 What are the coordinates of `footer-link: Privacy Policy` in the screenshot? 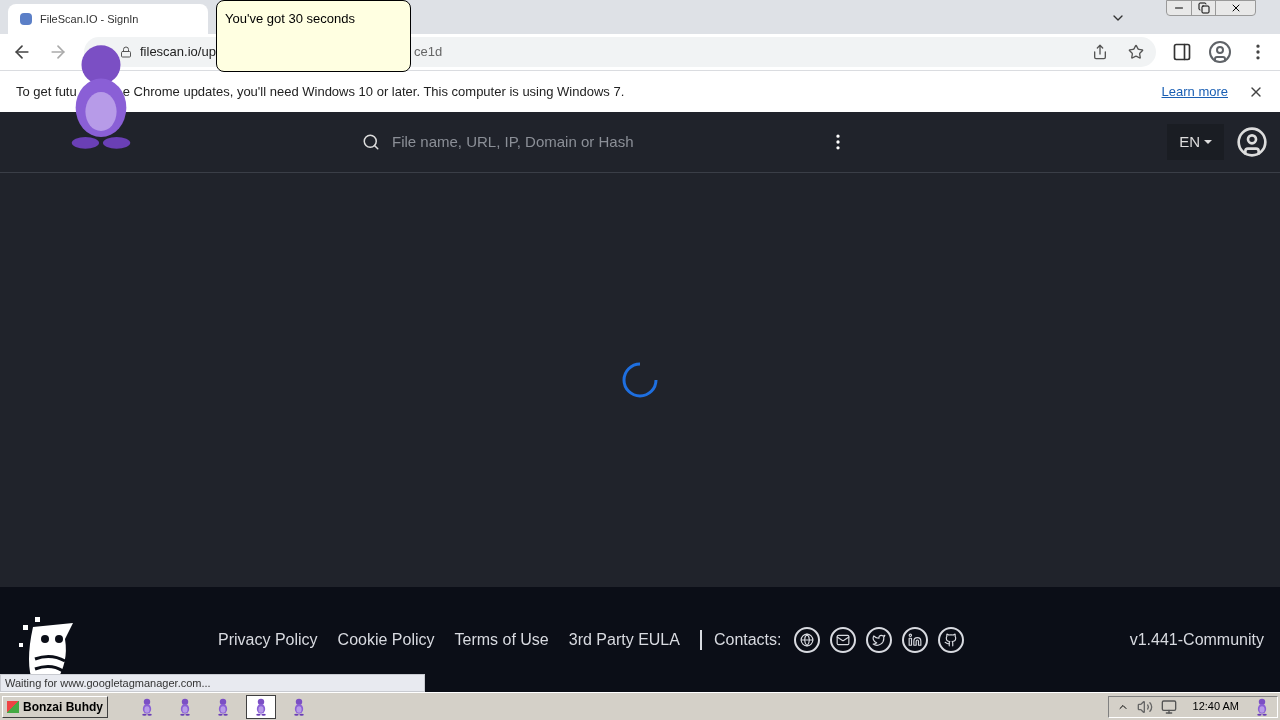 It's located at (268, 639).